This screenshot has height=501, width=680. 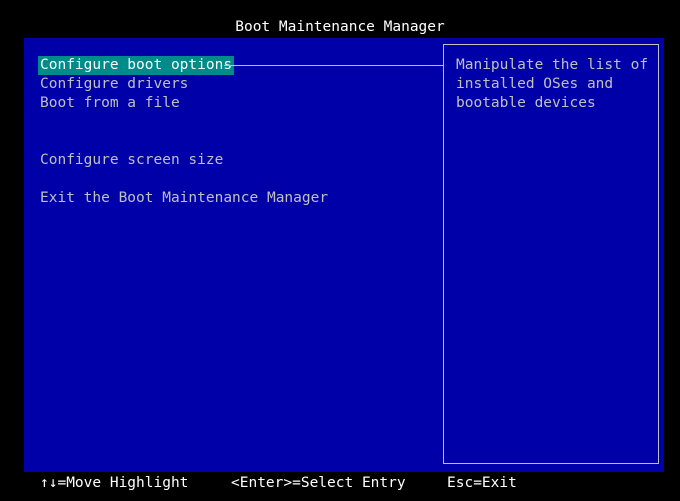 I want to click on menu-item-configure-screen-size: Configure screen size, so click(x=131, y=160).